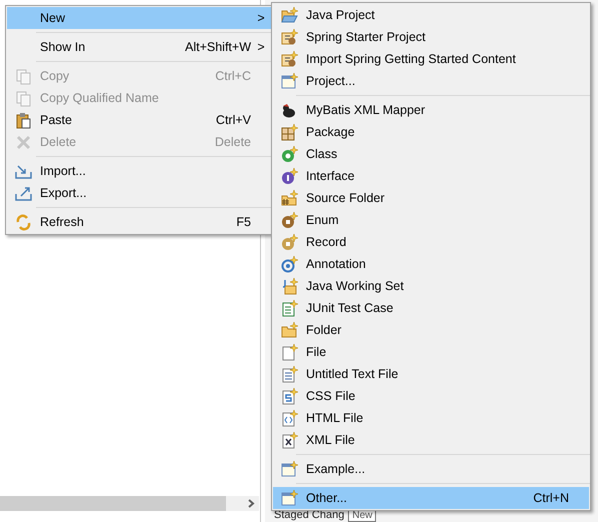 This screenshot has height=522, width=598. I want to click on text-file-icon, so click(289, 374).